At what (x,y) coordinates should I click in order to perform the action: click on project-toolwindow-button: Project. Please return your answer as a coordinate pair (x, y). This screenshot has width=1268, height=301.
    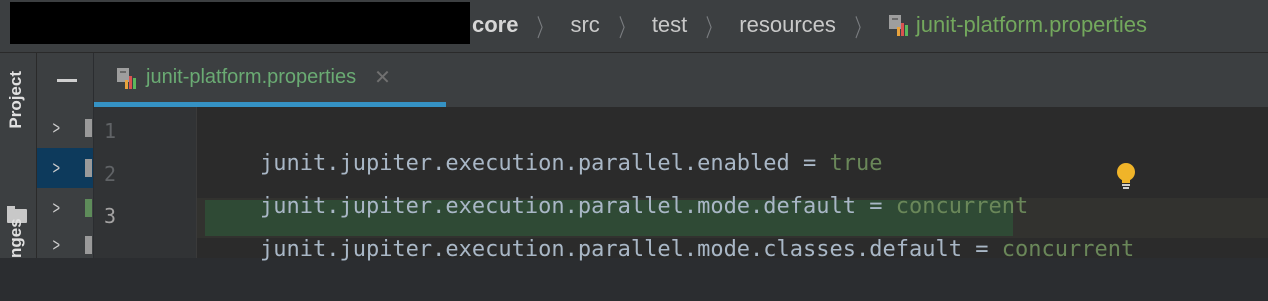
    Looking at the image, I should click on (16, 100).